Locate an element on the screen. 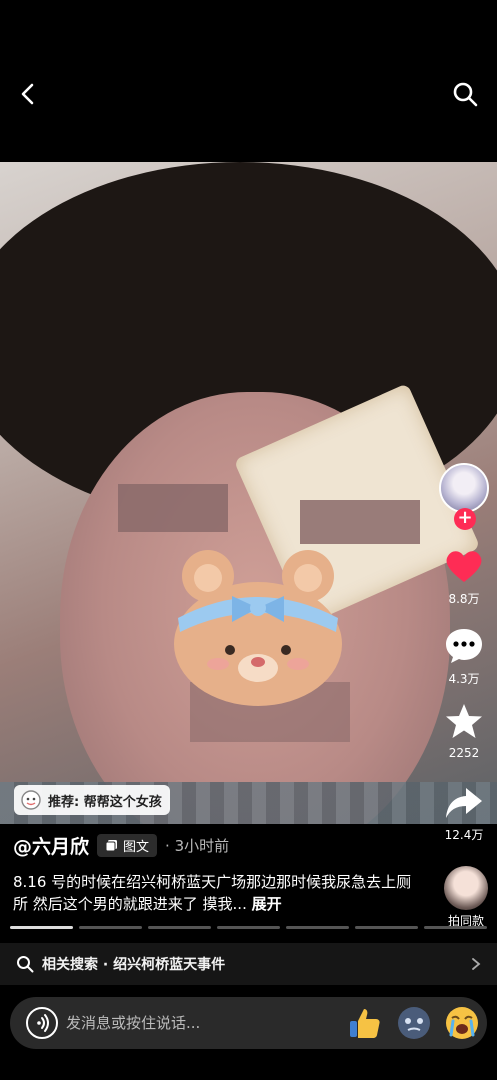 The image size is (497, 1080). chevron-left-icon is located at coordinates (27, 94).